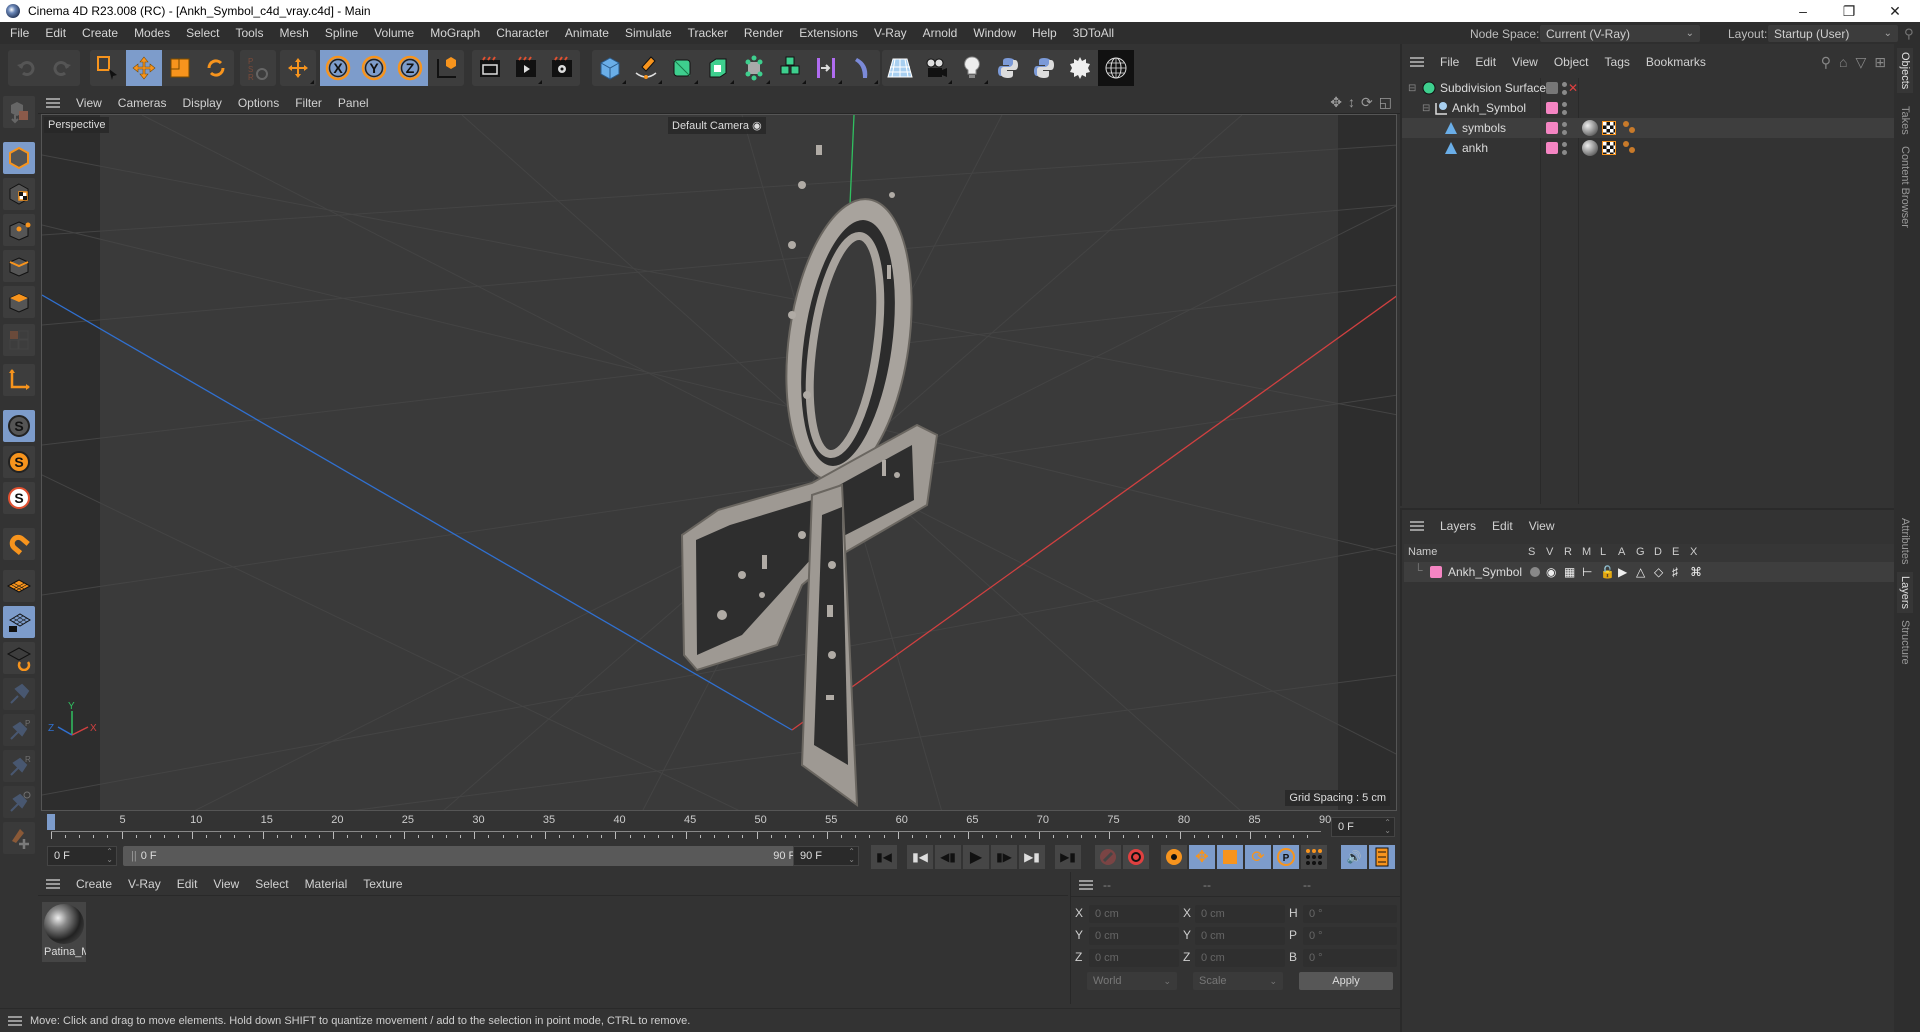 Image resolution: width=1920 pixels, height=1032 pixels. What do you see at coordinates (1617, 62) in the screenshot?
I see `object-menu-tags: Tags` at bounding box center [1617, 62].